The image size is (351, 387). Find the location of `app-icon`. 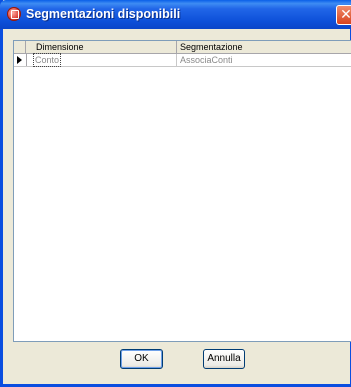

app-icon is located at coordinates (14, 14).